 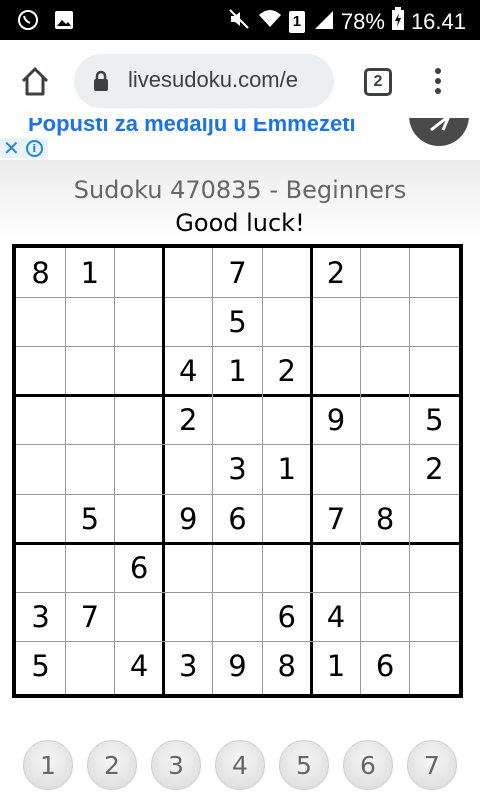 I want to click on ad-banner: Popusti za medalju u Emmezeti ✕ i, so click(x=240, y=139).